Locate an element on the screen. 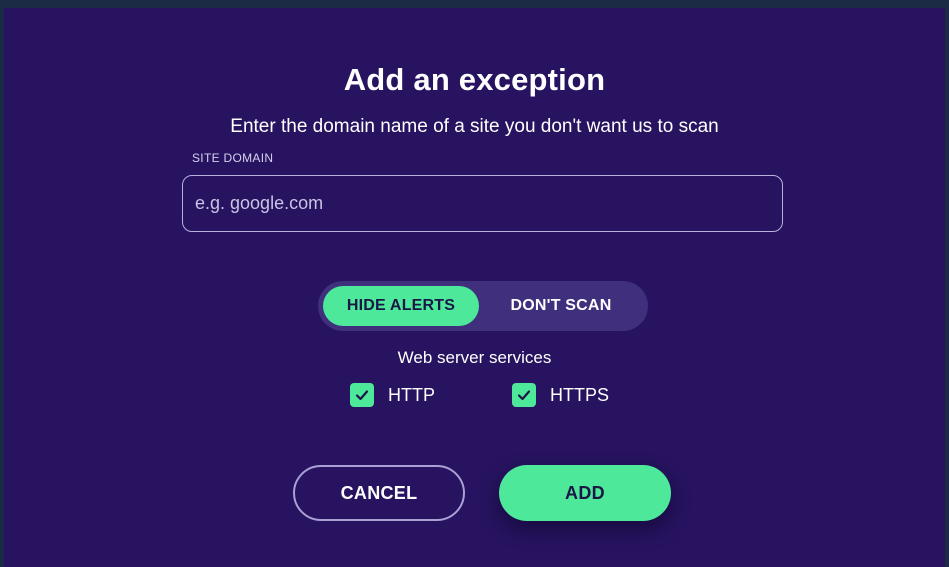  http-label: HTTP is located at coordinates (411, 394).